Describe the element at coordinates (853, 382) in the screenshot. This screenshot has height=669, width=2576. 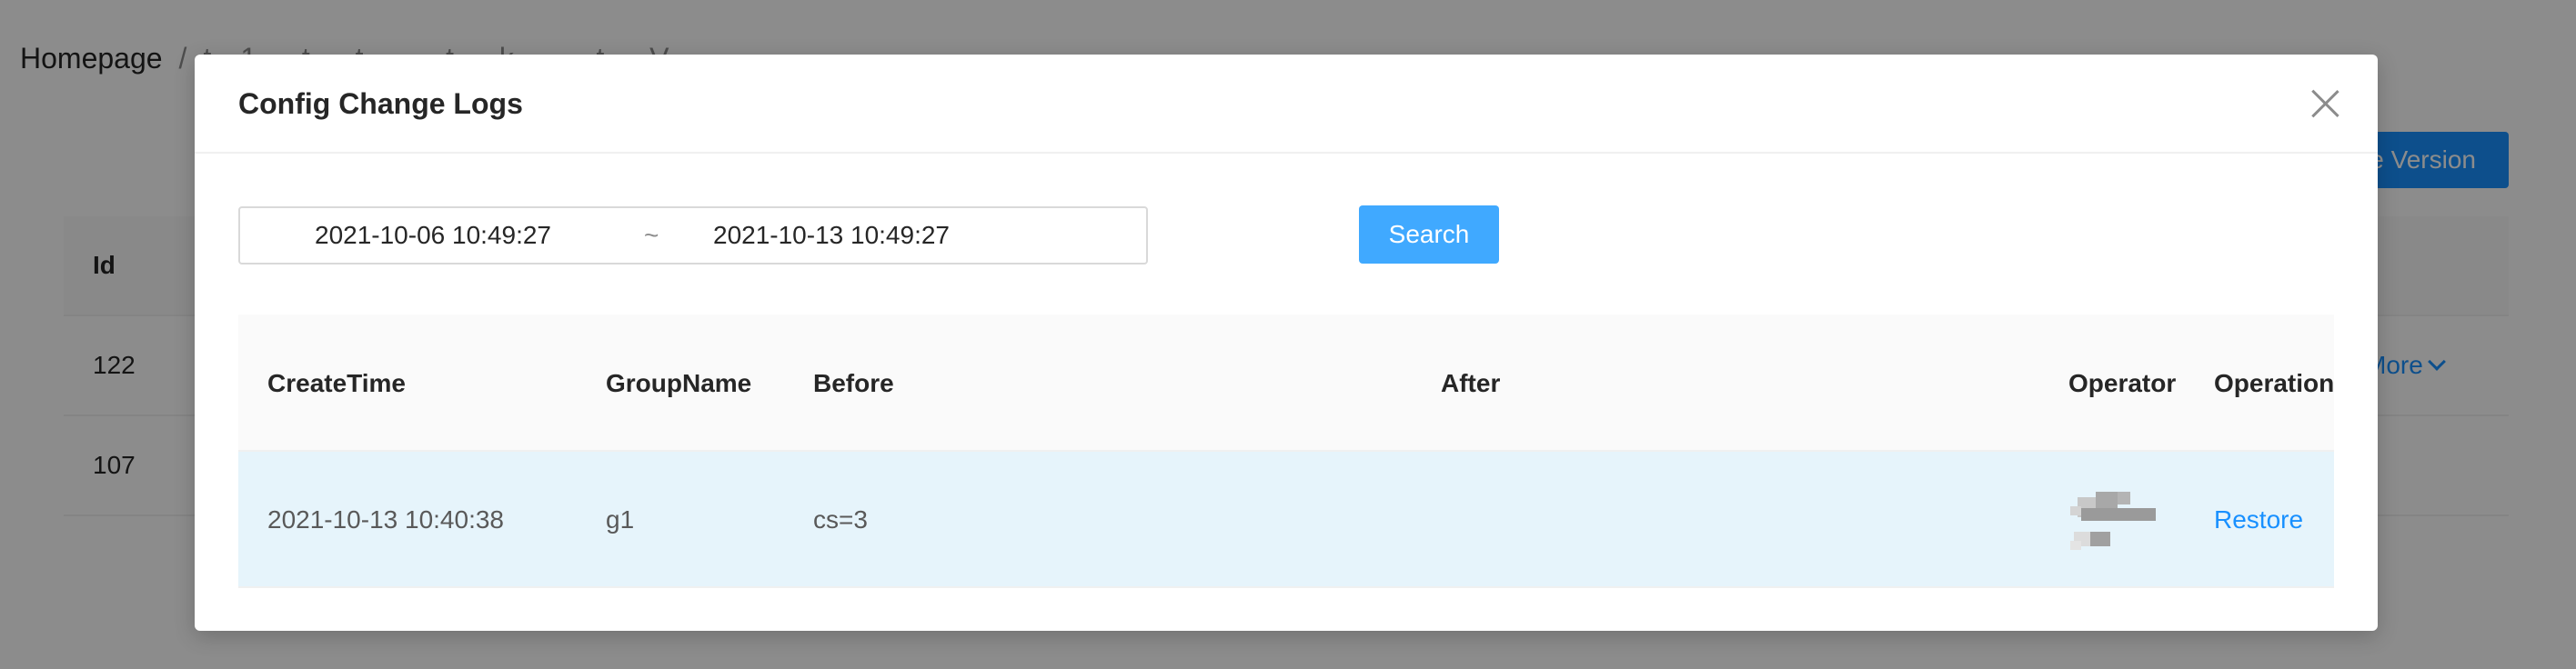
I see `column-header-before: Before` at that location.